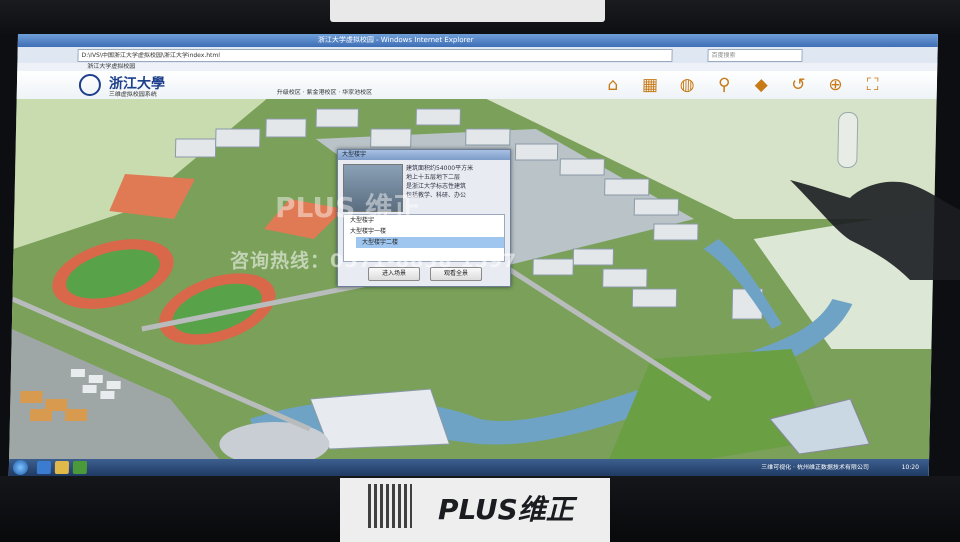 The height and width of the screenshot is (542, 960). I want to click on qr-code, so click(390, 506).